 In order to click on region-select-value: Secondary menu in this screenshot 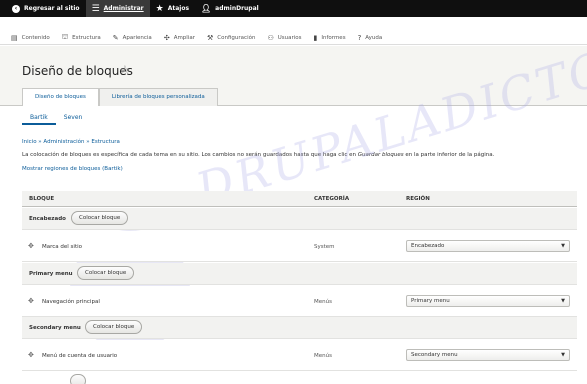, I will do `click(434, 355)`.